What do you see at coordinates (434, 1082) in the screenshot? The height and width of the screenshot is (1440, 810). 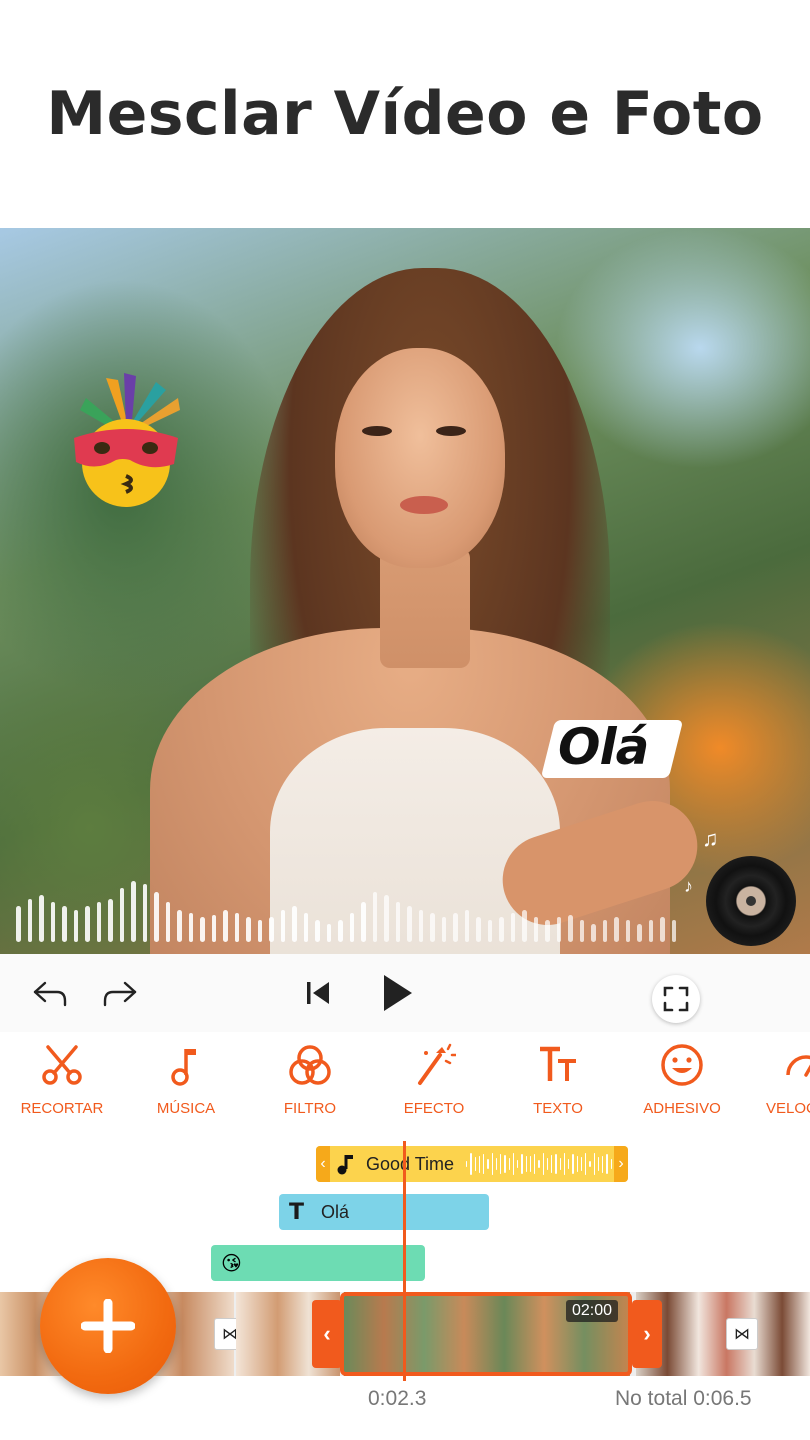 I see `tool-efecto: EFECTO` at bounding box center [434, 1082].